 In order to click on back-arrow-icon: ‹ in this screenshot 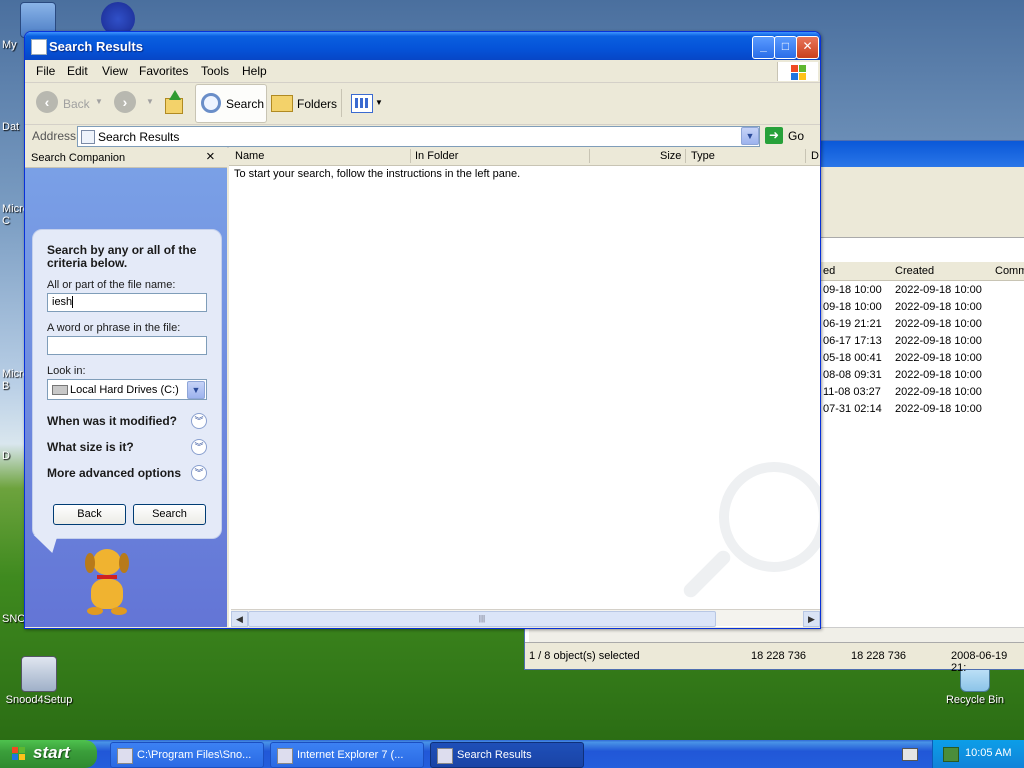, I will do `click(47, 102)`.